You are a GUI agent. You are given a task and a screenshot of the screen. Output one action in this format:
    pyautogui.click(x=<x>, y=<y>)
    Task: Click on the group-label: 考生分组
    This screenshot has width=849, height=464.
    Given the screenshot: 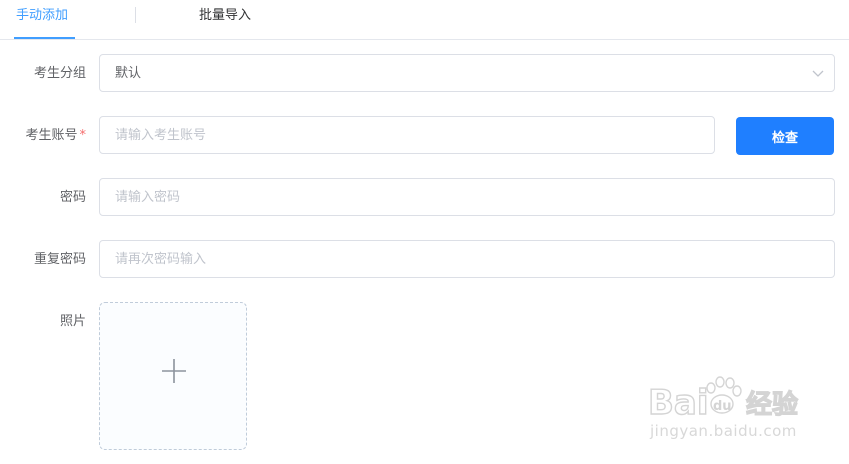 What is the action you would take?
    pyautogui.click(x=59, y=73)
    